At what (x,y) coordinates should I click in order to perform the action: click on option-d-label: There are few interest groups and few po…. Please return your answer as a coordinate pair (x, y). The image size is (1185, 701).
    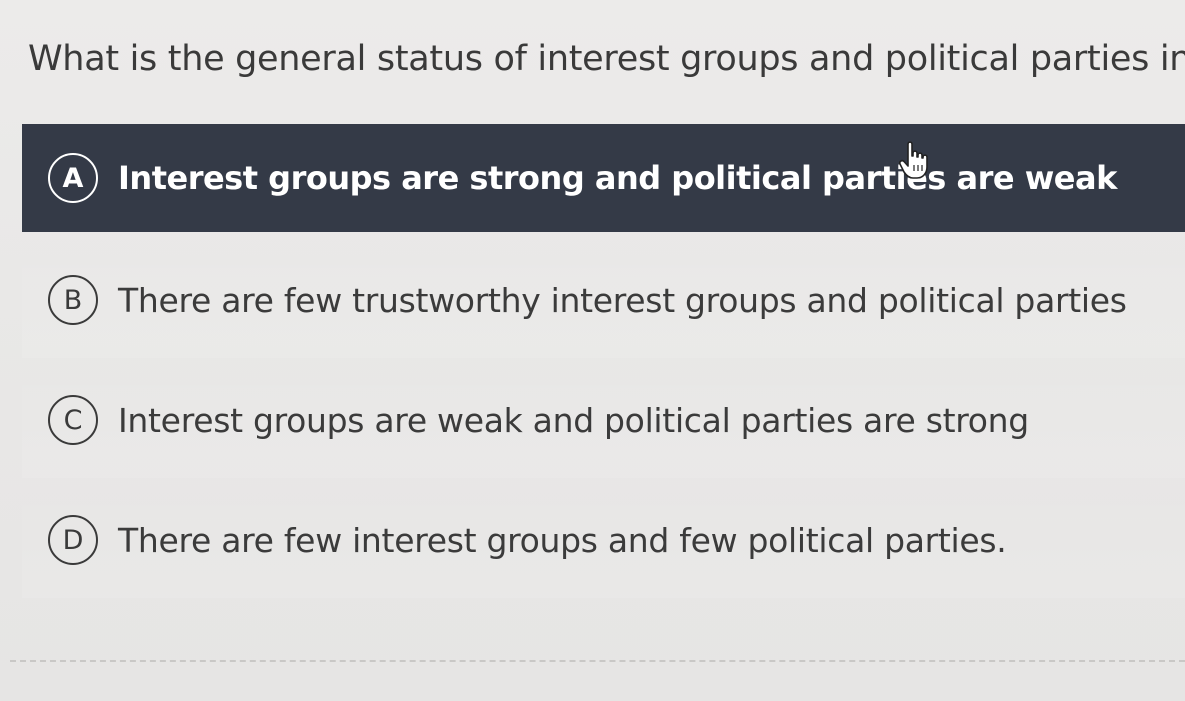
    Looking at the image, I should click on (562, 540).